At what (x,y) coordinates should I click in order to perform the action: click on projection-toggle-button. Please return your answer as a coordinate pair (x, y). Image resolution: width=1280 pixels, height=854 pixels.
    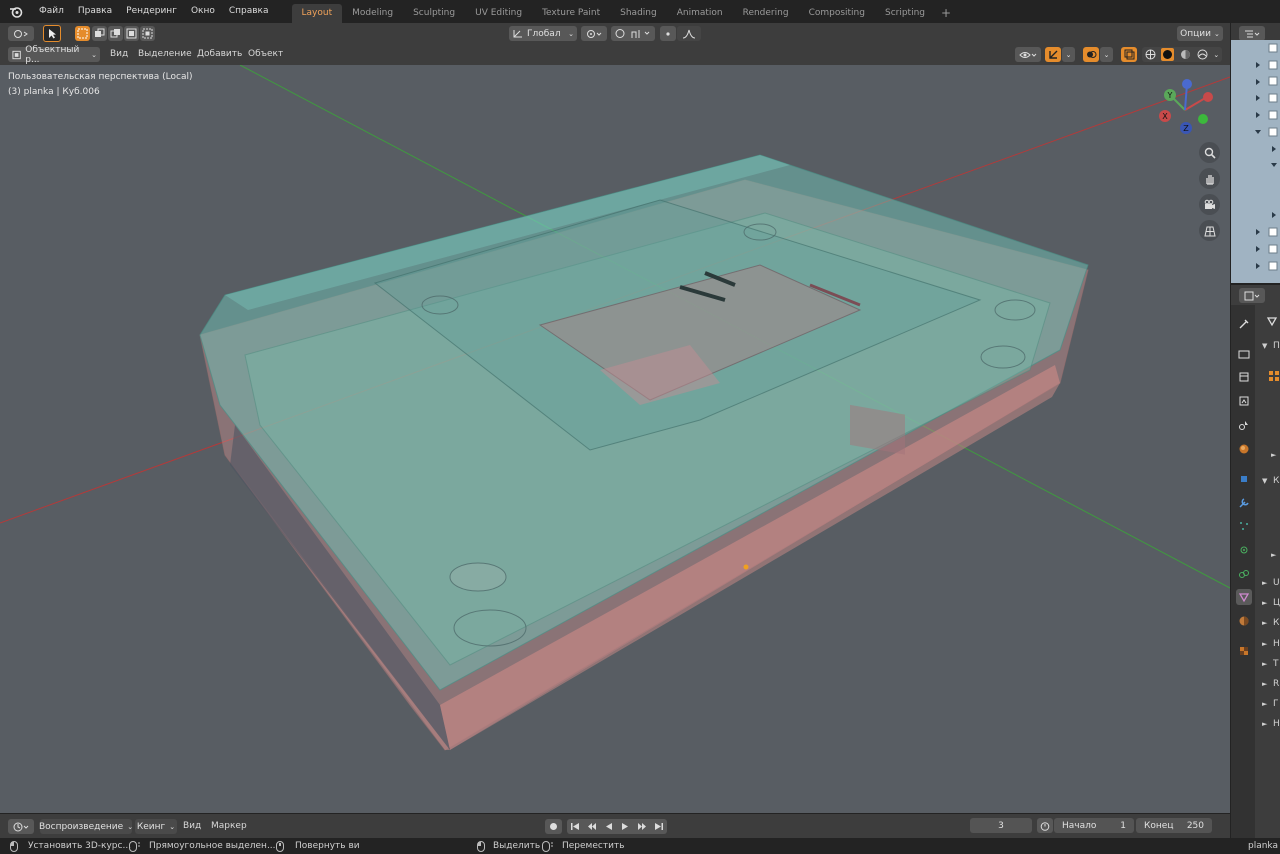
    Looking at the image, I should click on (1209, 230).